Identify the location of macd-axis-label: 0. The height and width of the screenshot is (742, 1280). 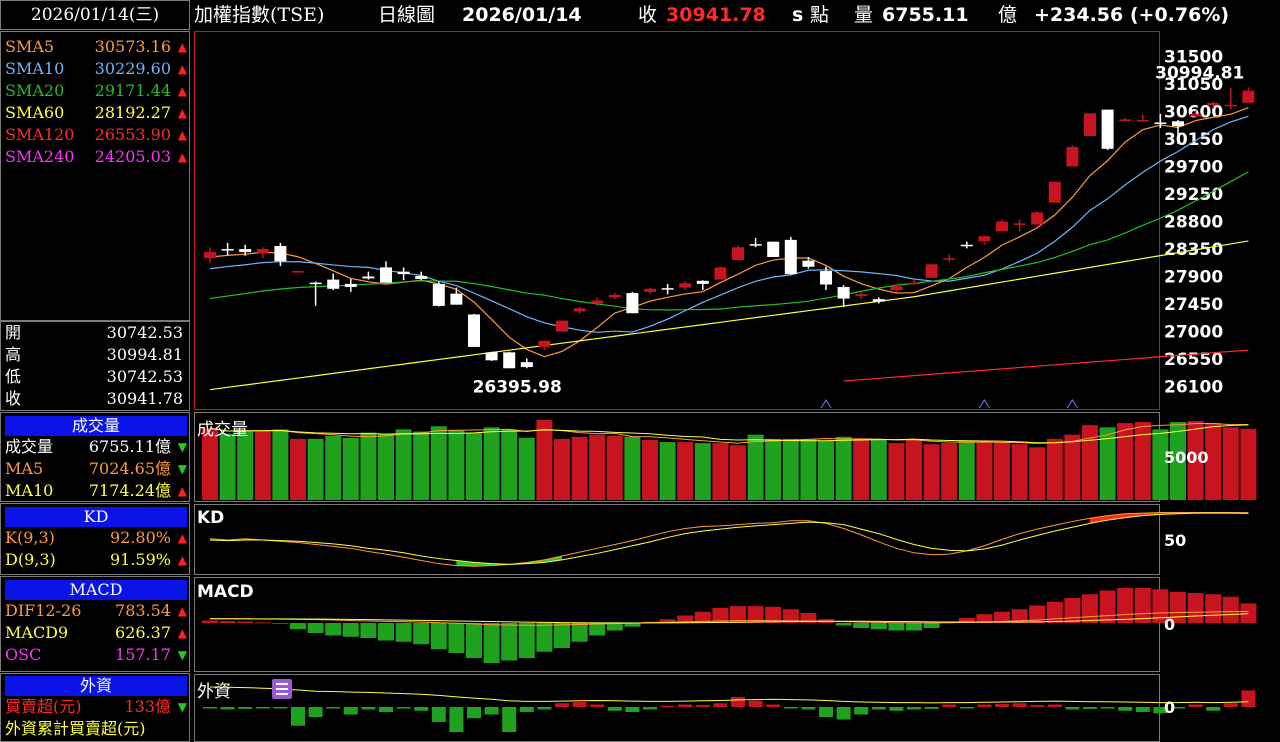
(1170, 624).